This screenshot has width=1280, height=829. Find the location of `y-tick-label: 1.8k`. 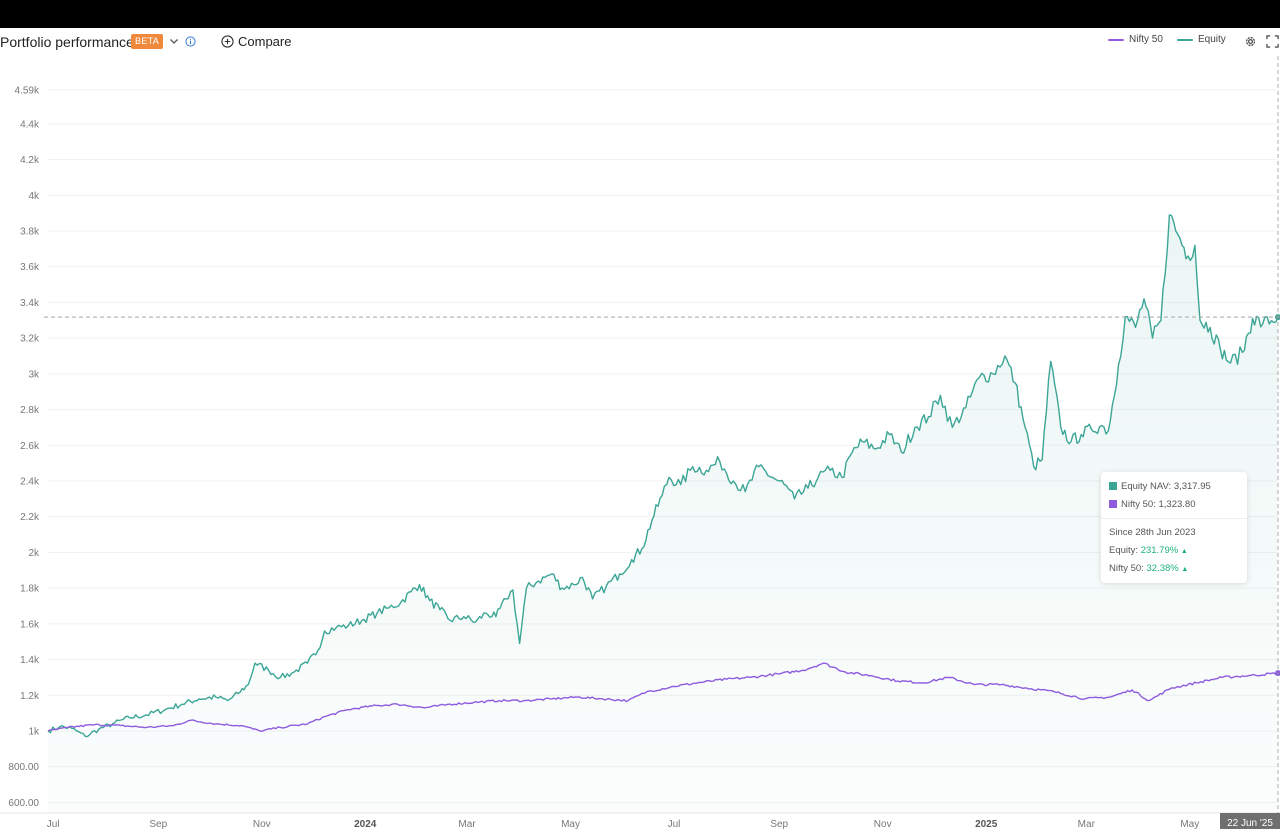

y-tick-label: 1.8k is located at coordinates (30, 589).